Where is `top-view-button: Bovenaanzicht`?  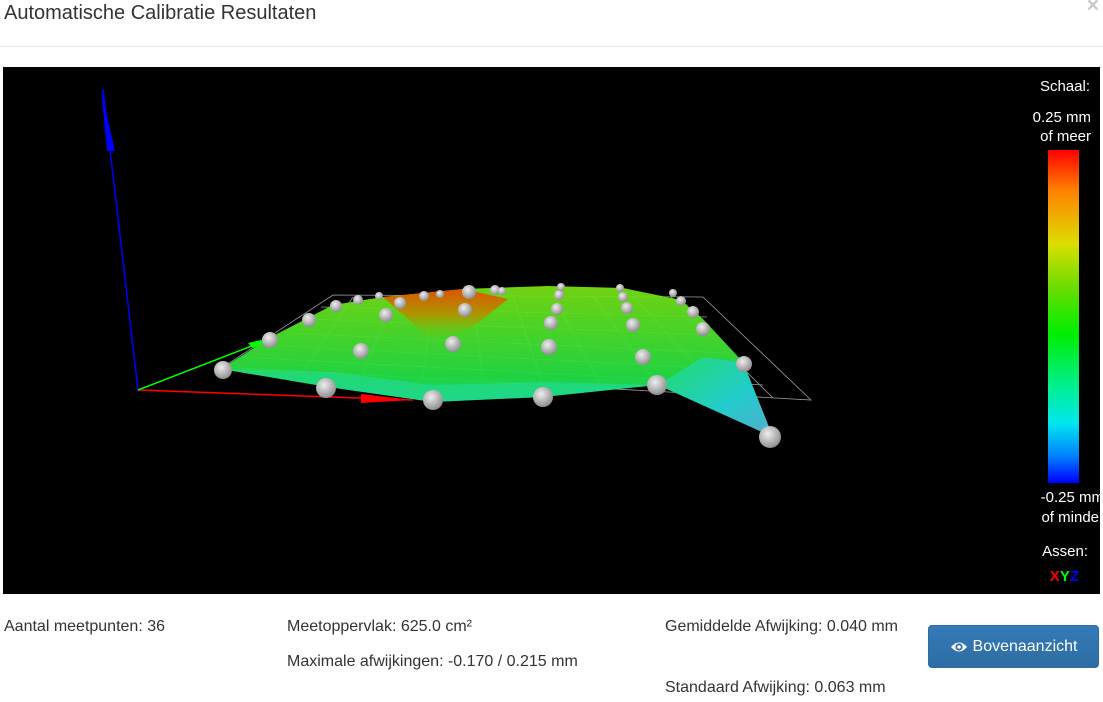 top-view-button: Bovenaanzicht is located at coordinates (1013, 646).